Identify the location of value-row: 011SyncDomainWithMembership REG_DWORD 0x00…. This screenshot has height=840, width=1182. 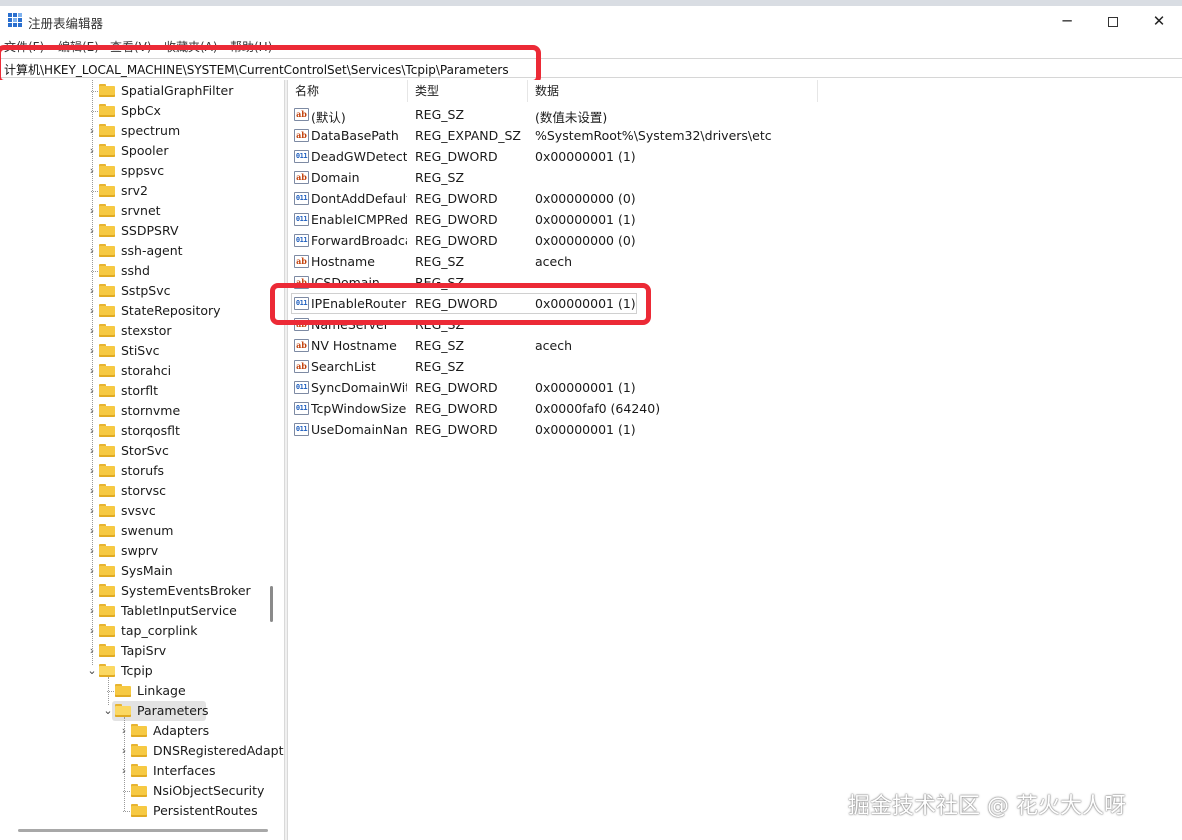
(735, 387).